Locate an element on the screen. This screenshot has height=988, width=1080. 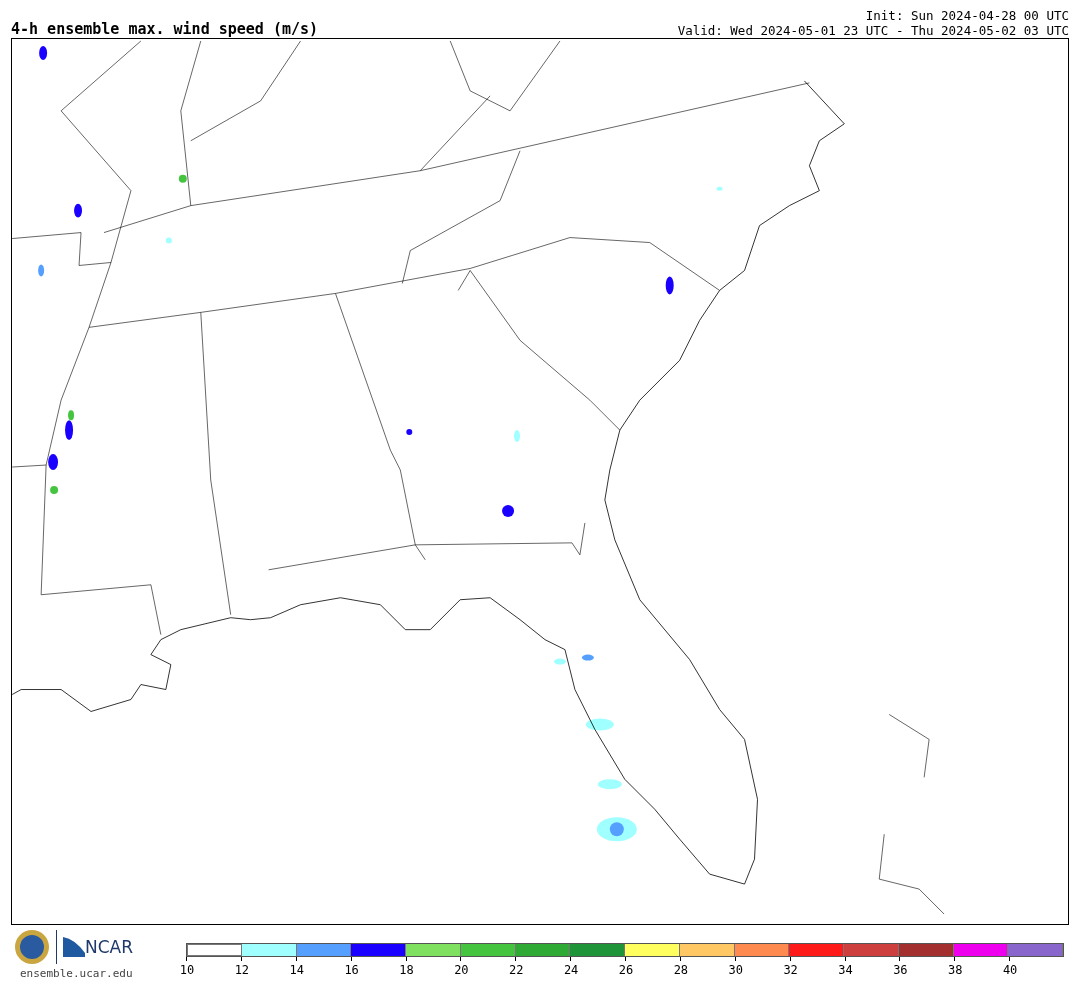
seal-icon is located at coordinates (32, 947).